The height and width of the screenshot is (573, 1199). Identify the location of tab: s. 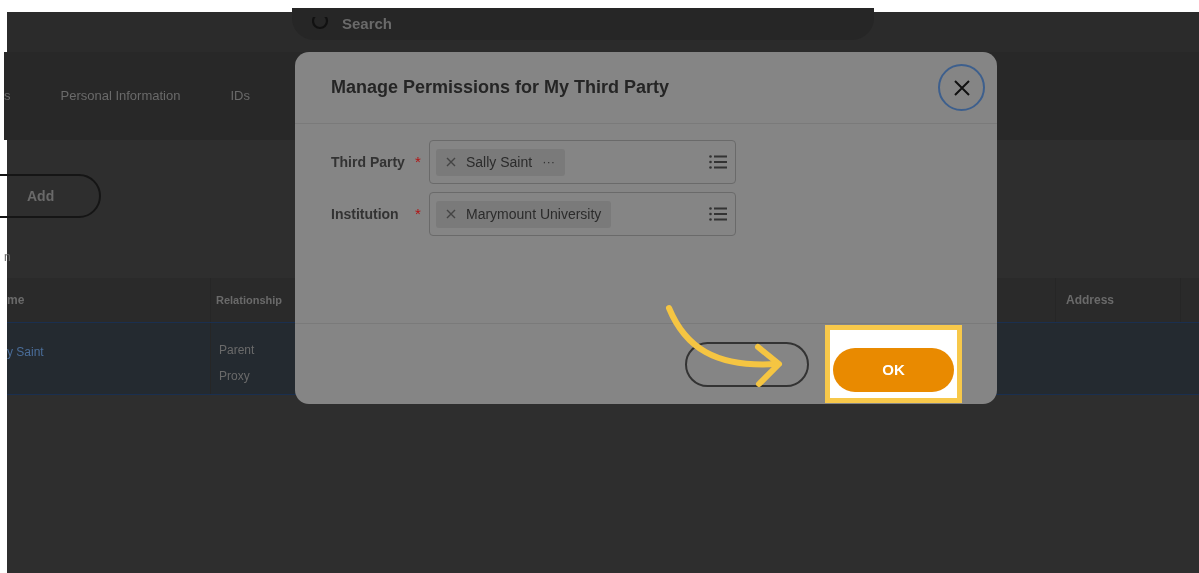
(7, 96).